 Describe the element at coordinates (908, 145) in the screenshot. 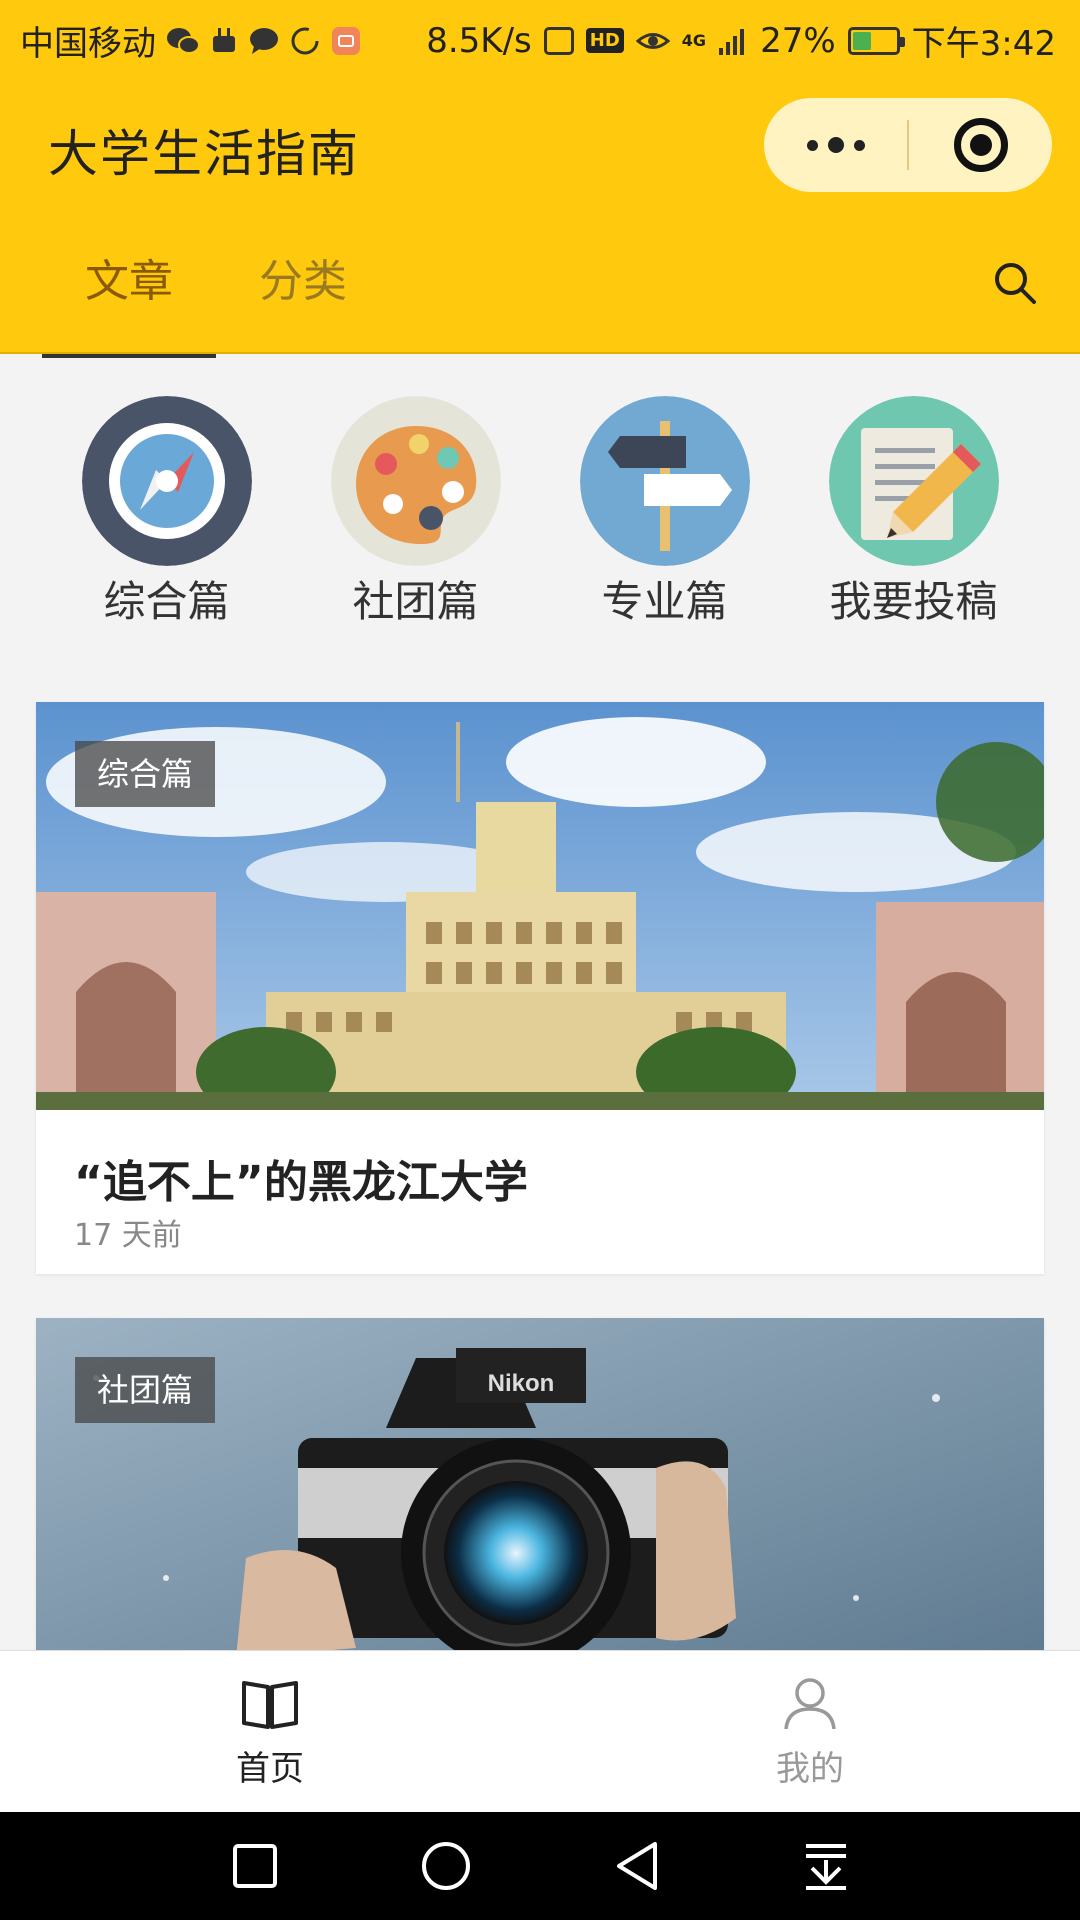

I see `miniprogram-capsule` at that location.